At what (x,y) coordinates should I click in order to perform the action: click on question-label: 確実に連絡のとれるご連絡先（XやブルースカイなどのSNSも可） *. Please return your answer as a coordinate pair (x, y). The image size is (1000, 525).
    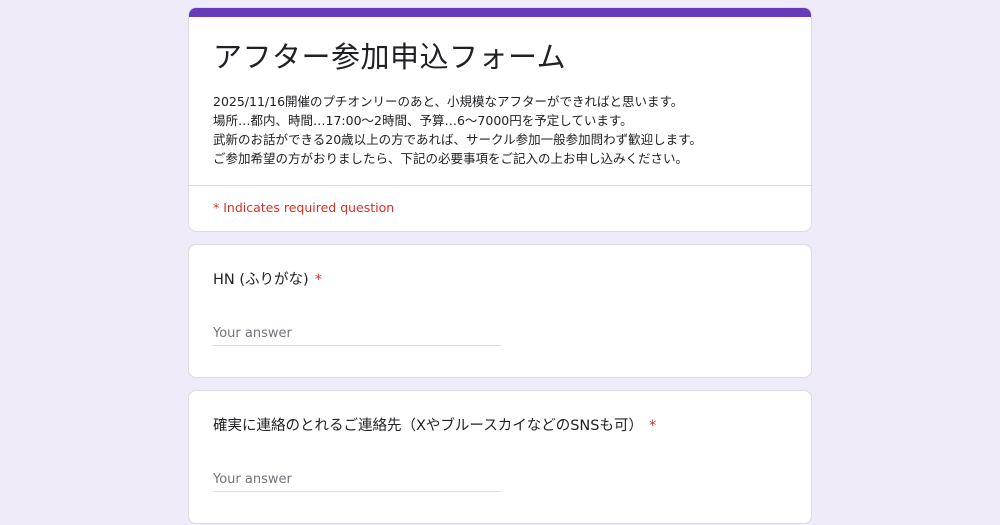
    Looking at the image, I should click on (434, 426).